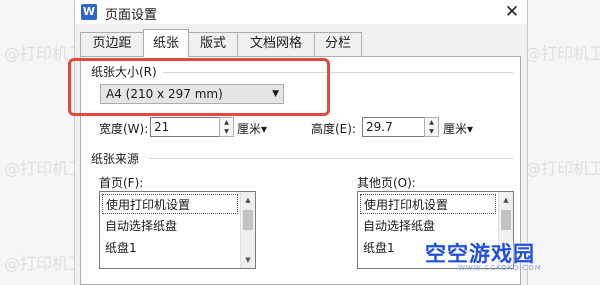 This screenshot has height=285, width=600. Describe the element at coordinates (458, 128) in the screenshot. I see `height-unit-dropdown: 厘米▾` at that location.